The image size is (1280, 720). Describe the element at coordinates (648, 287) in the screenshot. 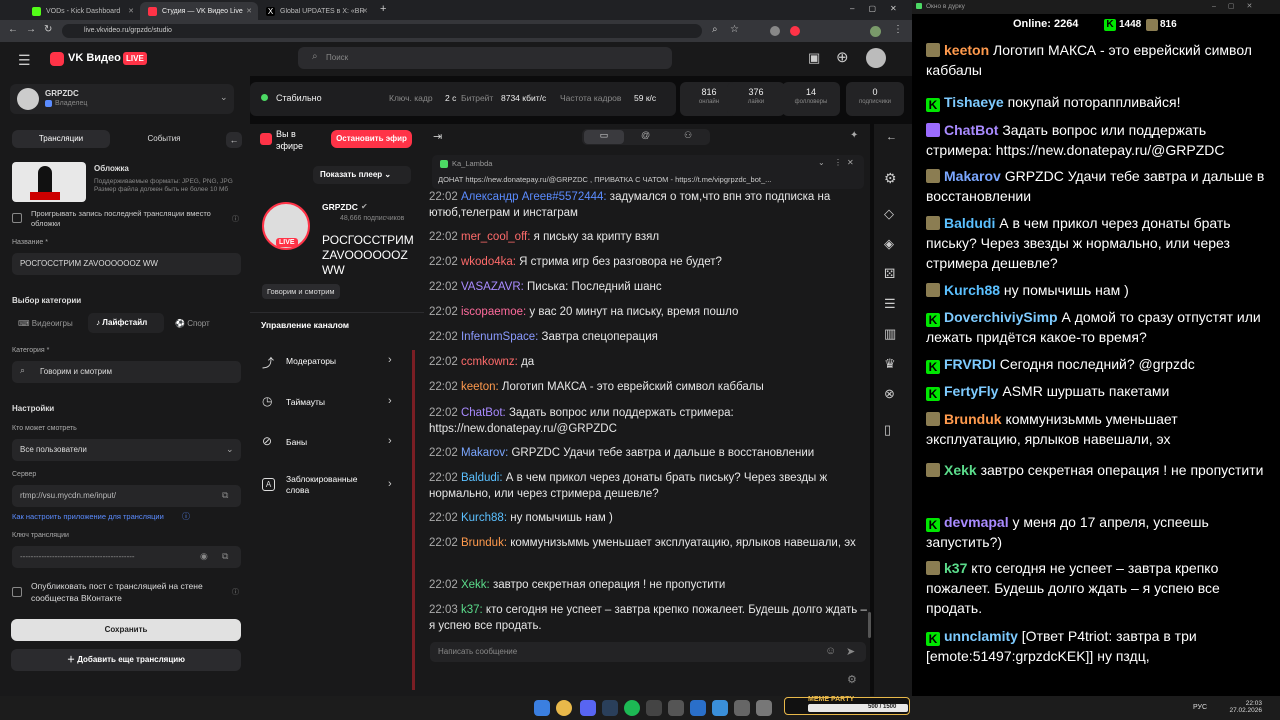

I see `chat-message: 22:02 VASAZAVR: Писька: Последний шанс` at that location.